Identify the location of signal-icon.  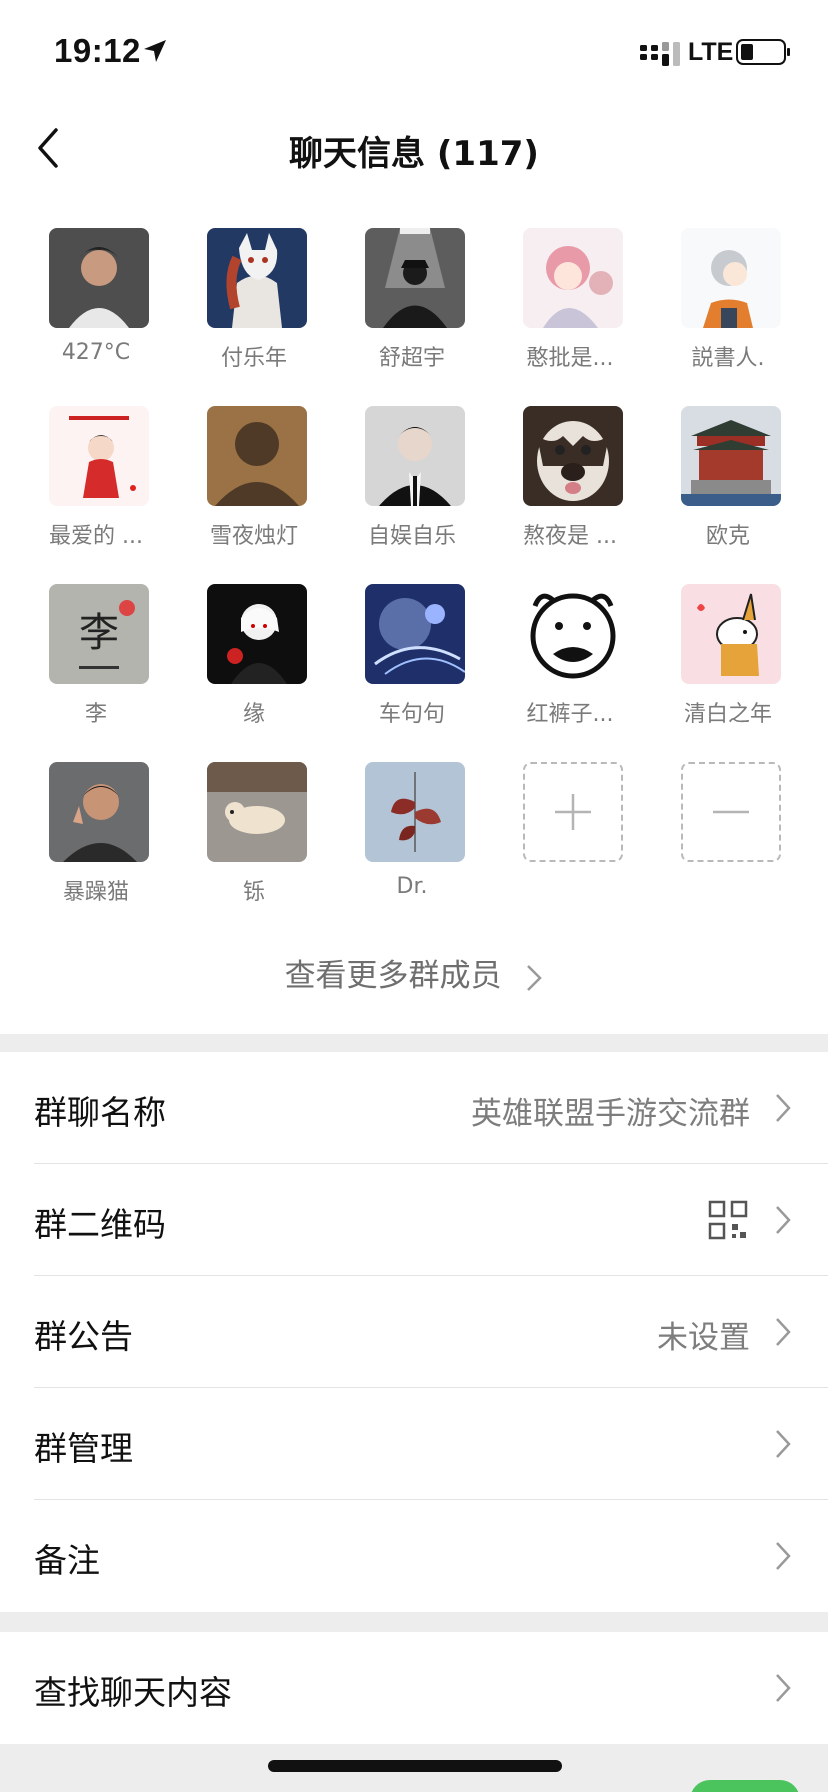
(660, 54).